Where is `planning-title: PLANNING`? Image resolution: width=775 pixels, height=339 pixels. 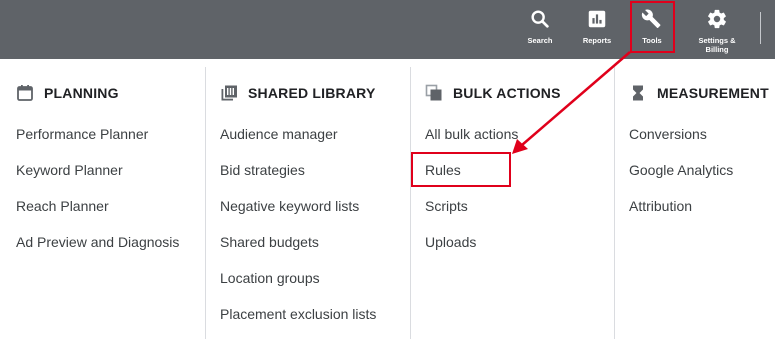 planning-title: PLANNING is located at coordinates (81, 93).